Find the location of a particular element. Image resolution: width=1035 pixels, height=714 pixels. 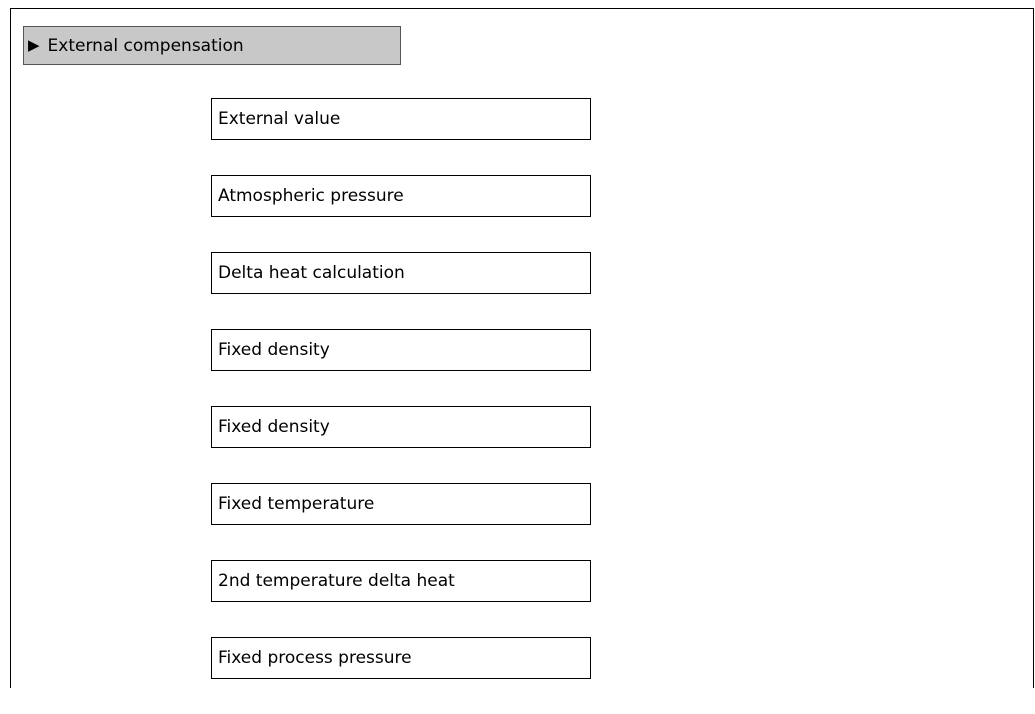

triangle-right-icon: ▶ is located at coordinates (34, 45).